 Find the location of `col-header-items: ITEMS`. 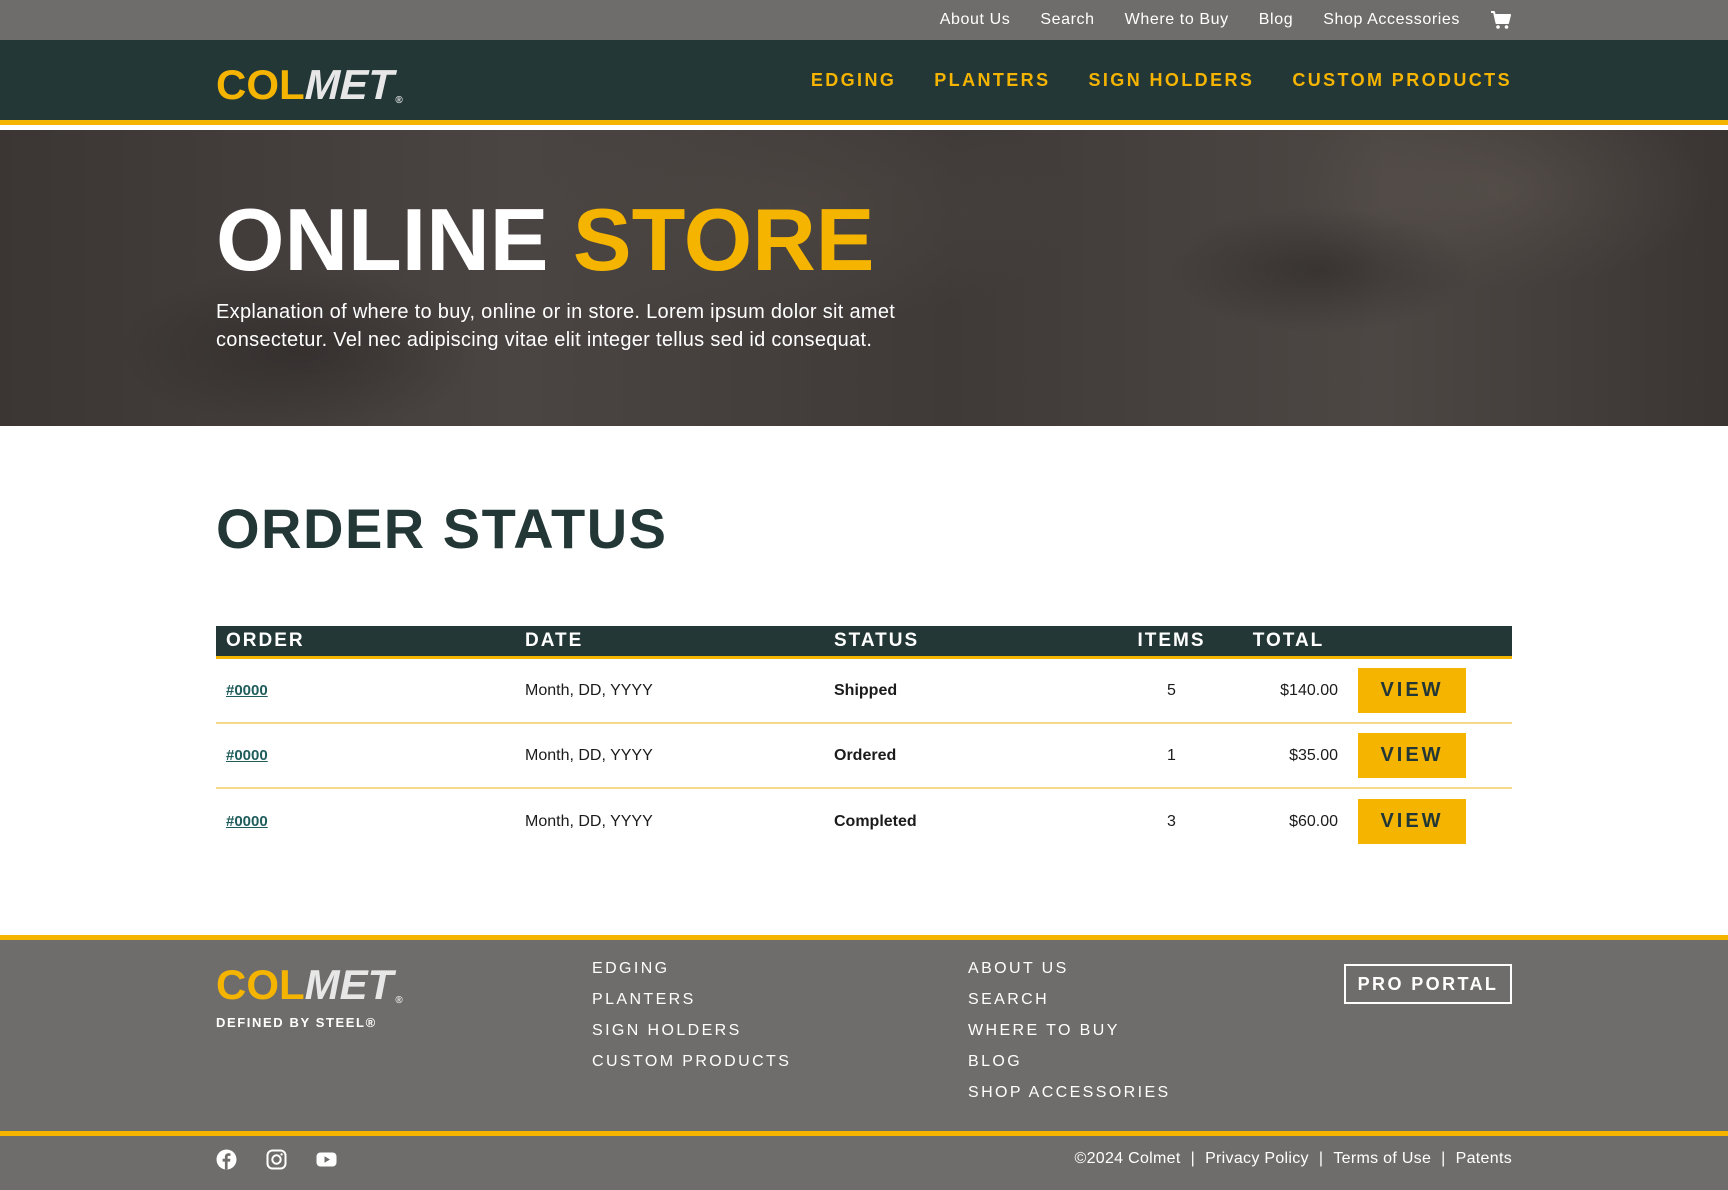

col-header-items: ITEMS is located at coordinates (1171, 640).